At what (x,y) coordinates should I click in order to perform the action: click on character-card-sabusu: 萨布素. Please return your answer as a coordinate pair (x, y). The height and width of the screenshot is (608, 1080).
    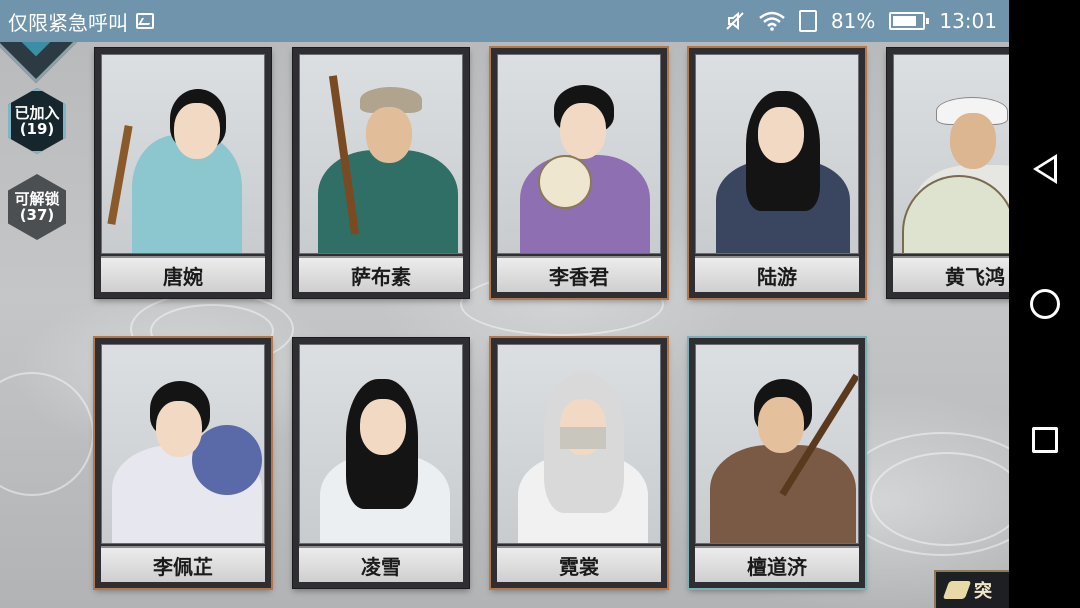
    Looking at the image, I should click on (381, 173).